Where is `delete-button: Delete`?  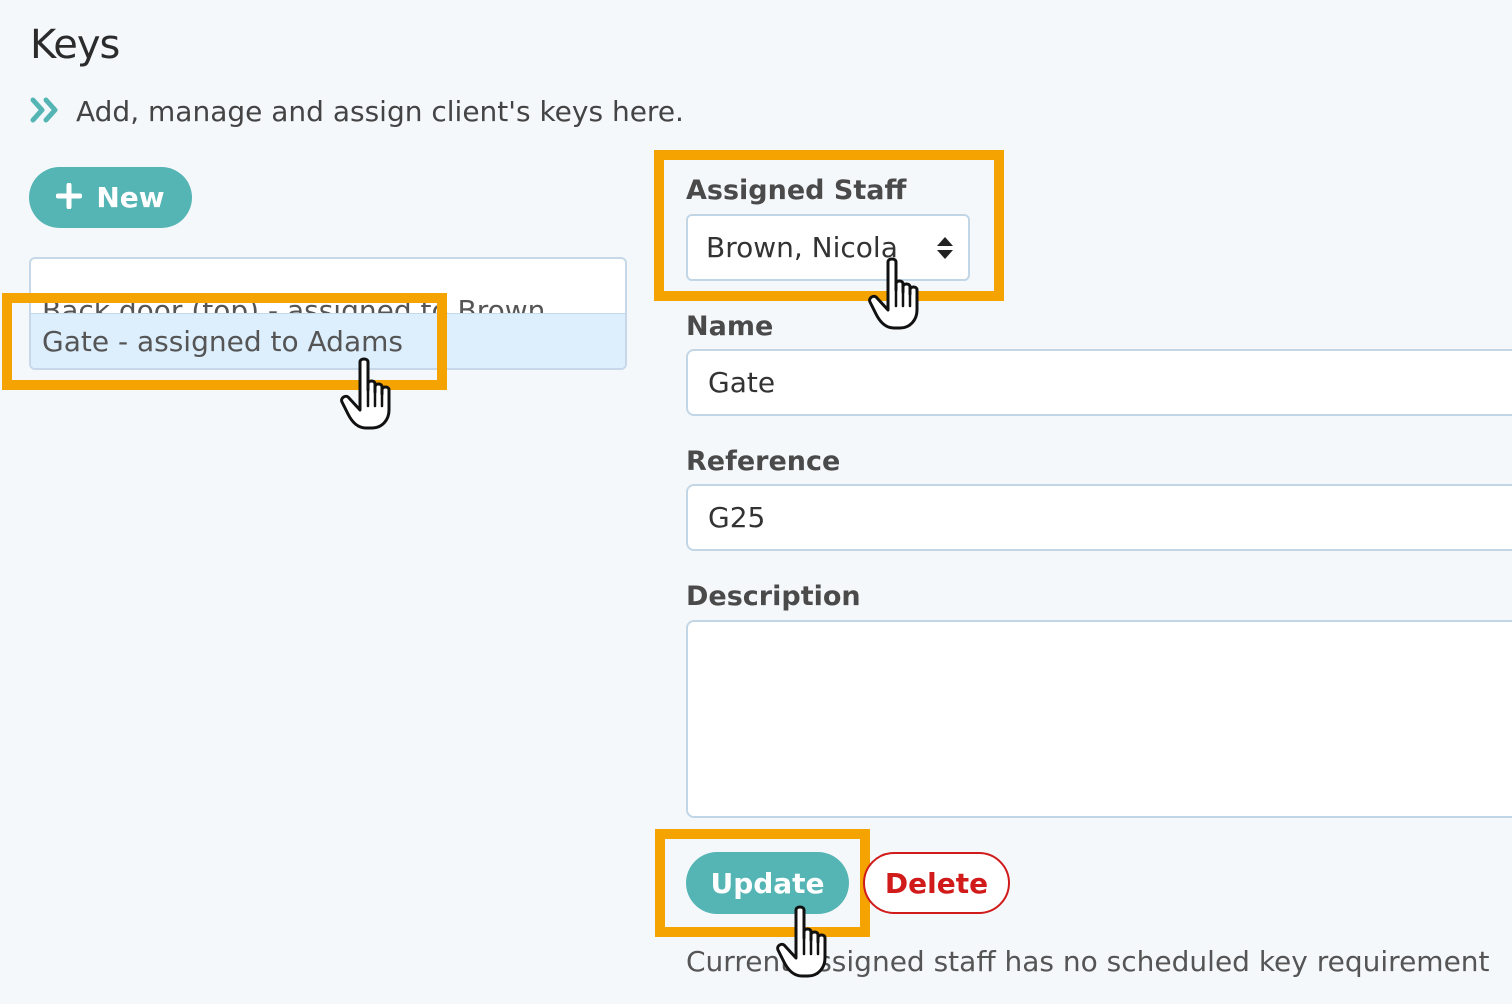
delete-button: Delete is located at coordinates (936, 883).